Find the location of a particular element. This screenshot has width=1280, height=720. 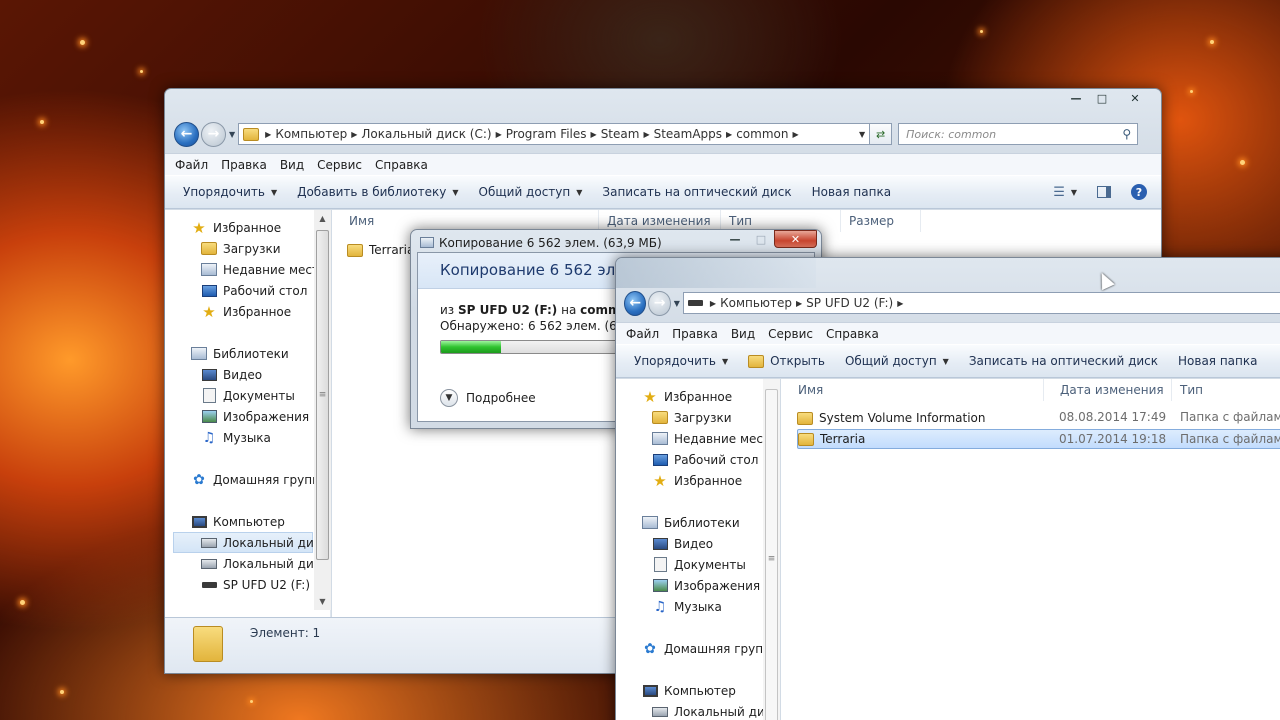

search-input: Поиск: common ⚲ is located at coordinates (1018, 134).